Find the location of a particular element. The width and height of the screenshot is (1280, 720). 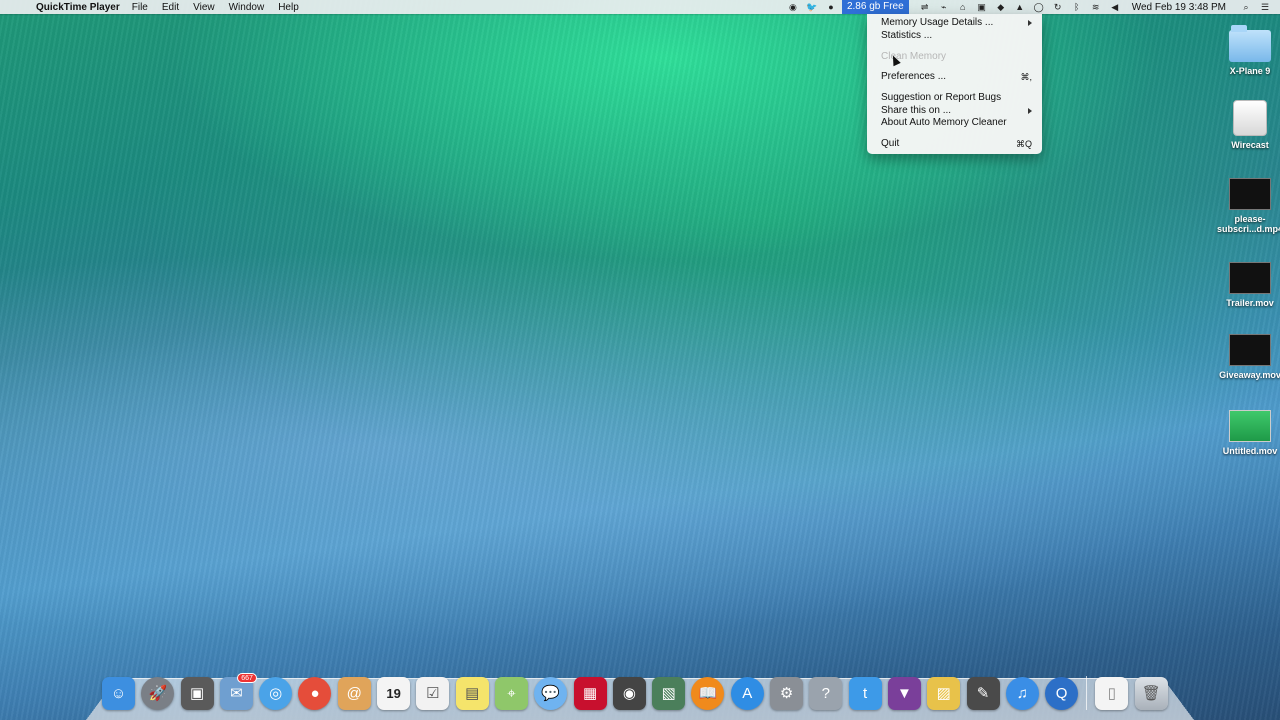

record-icon: ◉ is located at coordinates (793, 7).